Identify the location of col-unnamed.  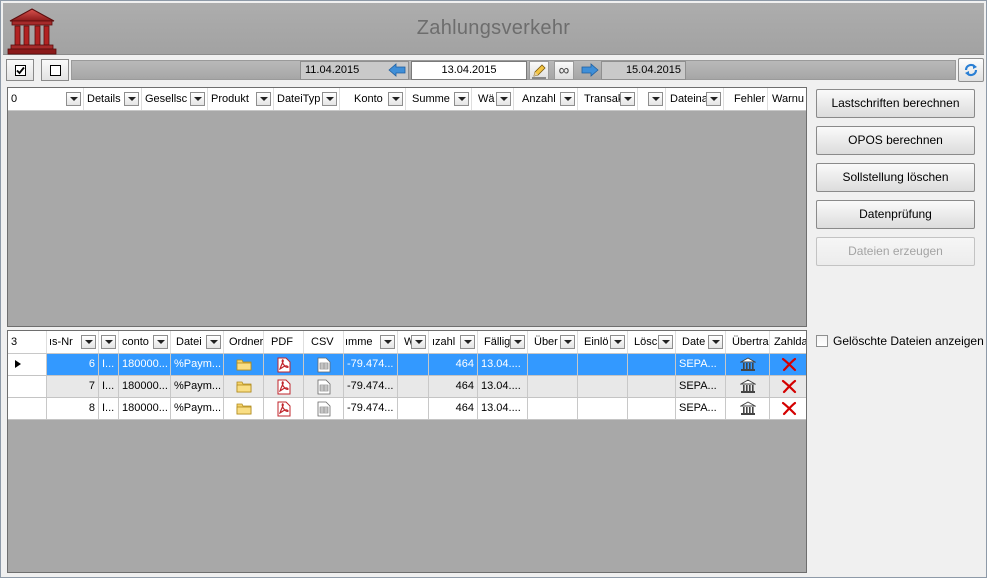
(652, 99).